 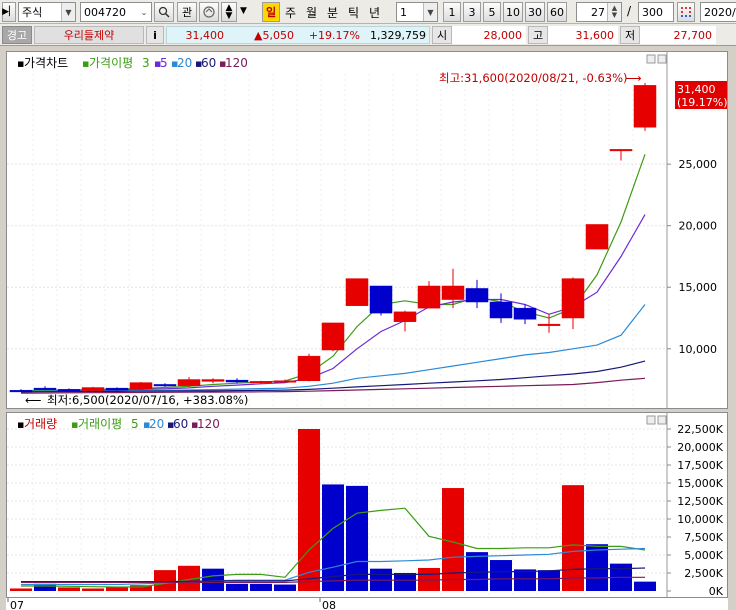 What do you see at coordinates (700, 501) in the screenshot?
I see `volume-y-tick-label: 12,500K` at bounding box center [700, 501].